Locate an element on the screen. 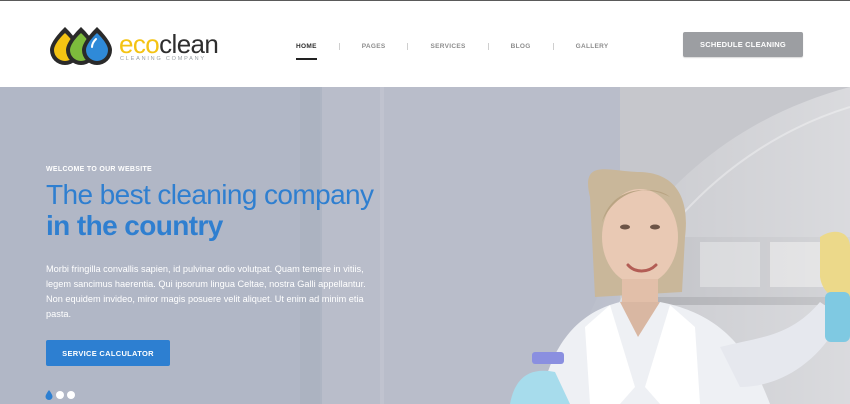 The image size is (850, 404). brand-name-clean: clean is located at coordinates (189, 44).